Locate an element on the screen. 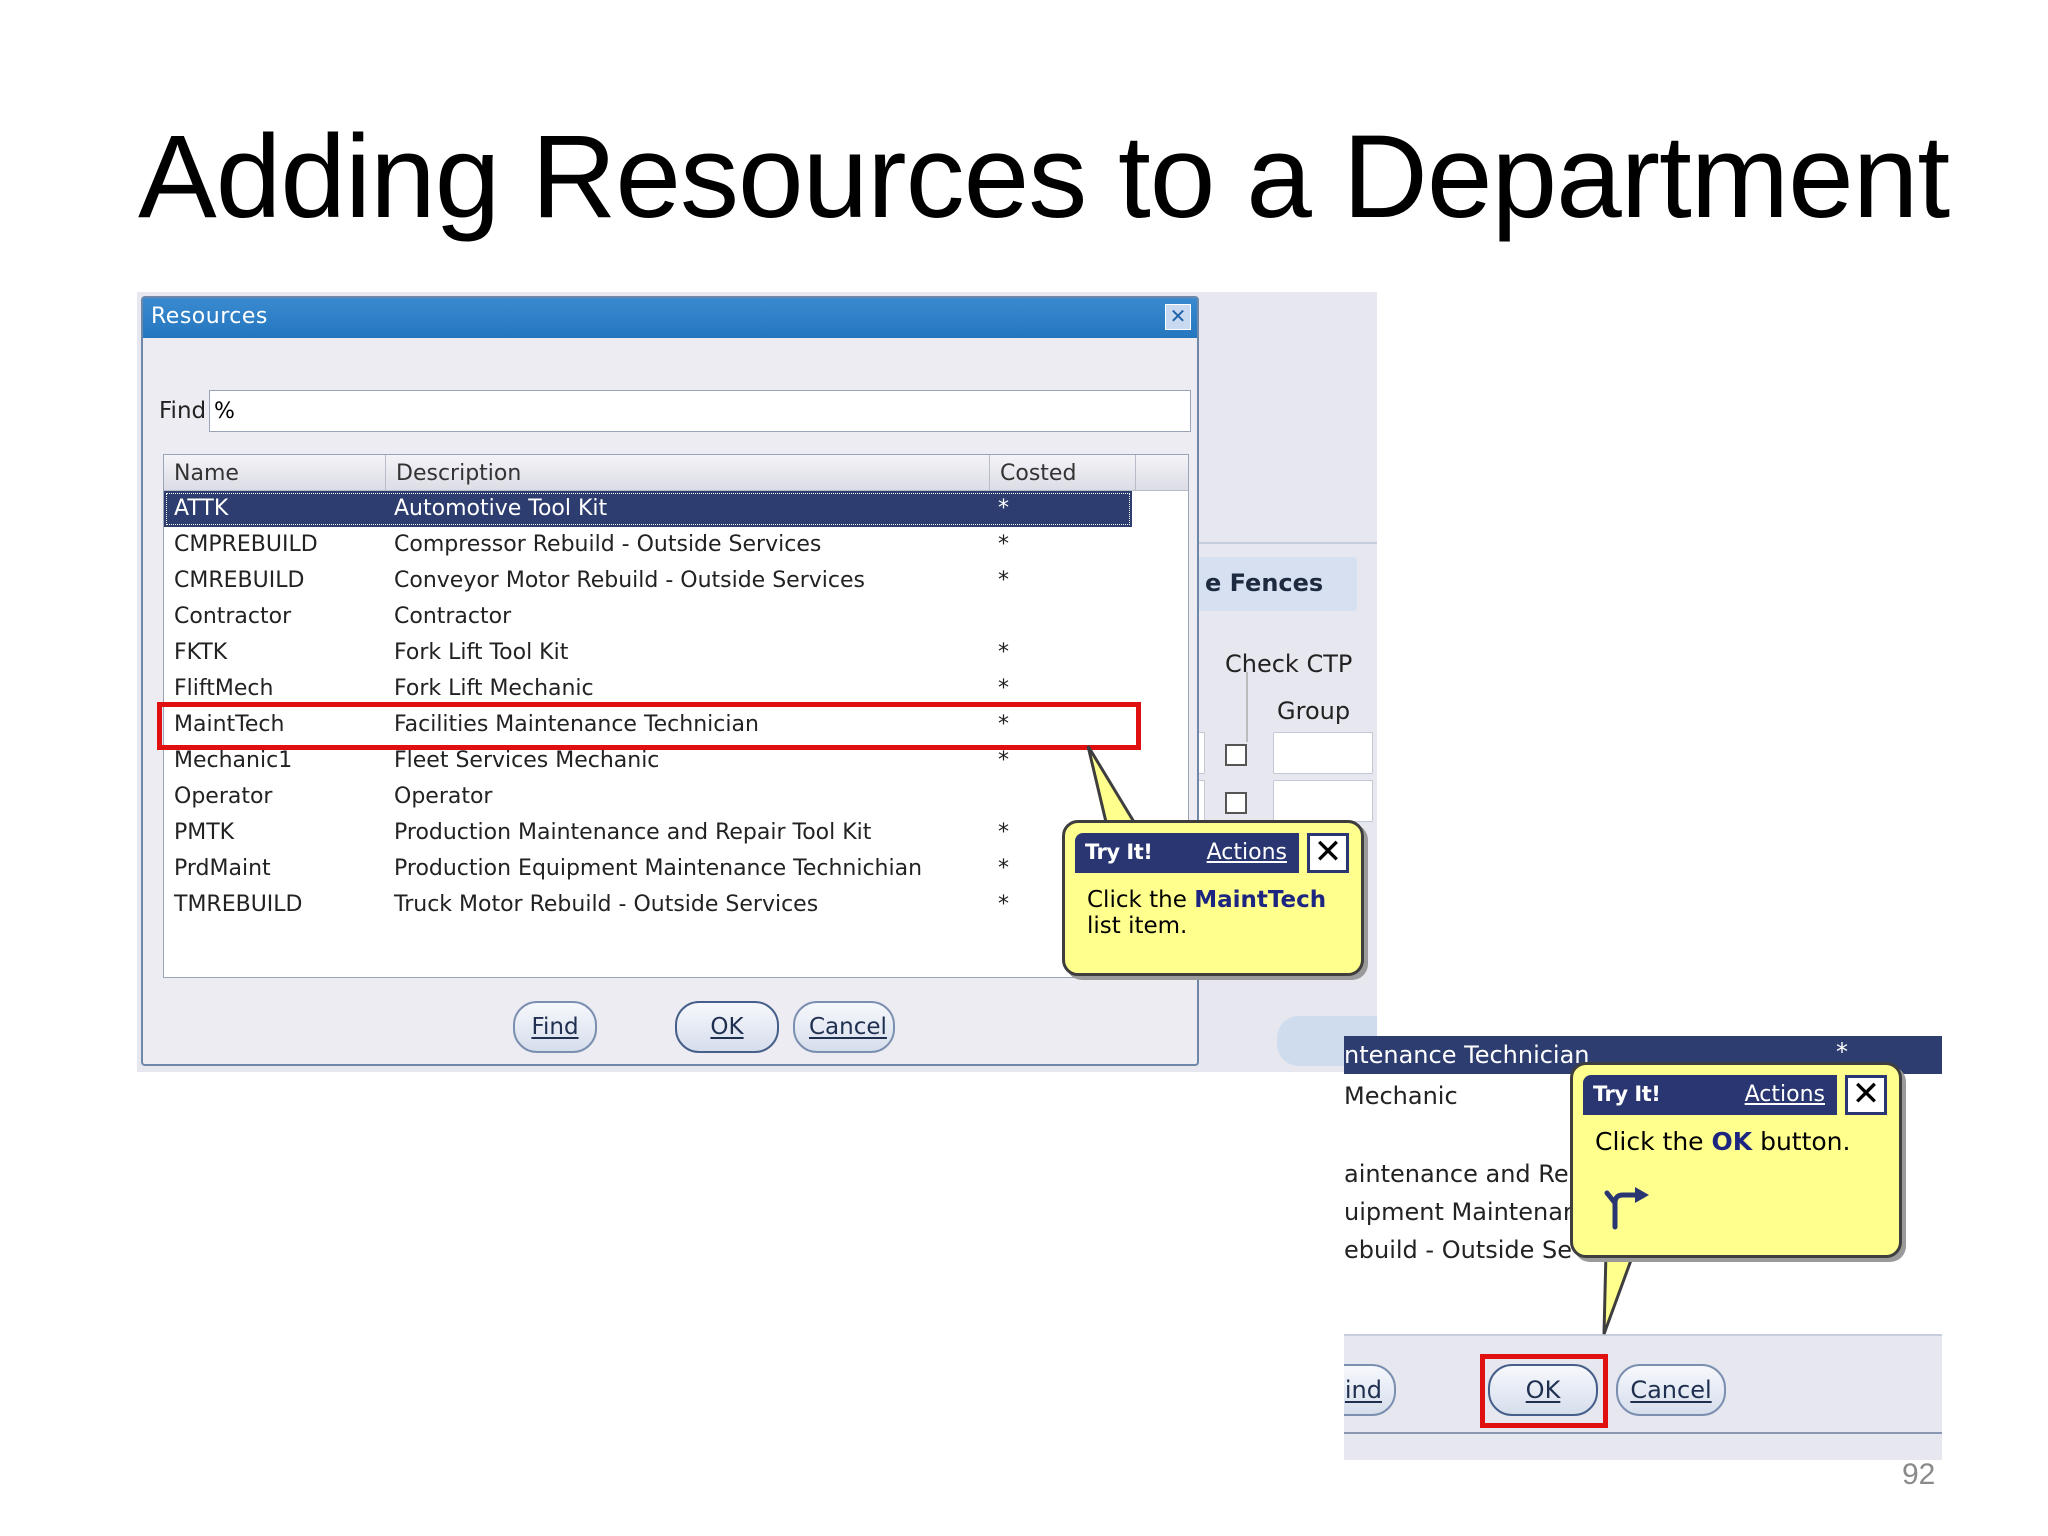 The width and height of the screenshot is (2048, 1536). list-item-contractor: Contractor Contractor is located at coordinates (676, 617).